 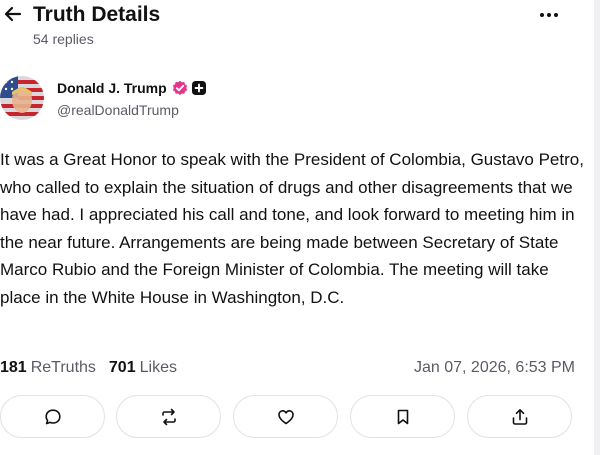 I want to click on plus-badge-icon, so click(x=198, y=88).